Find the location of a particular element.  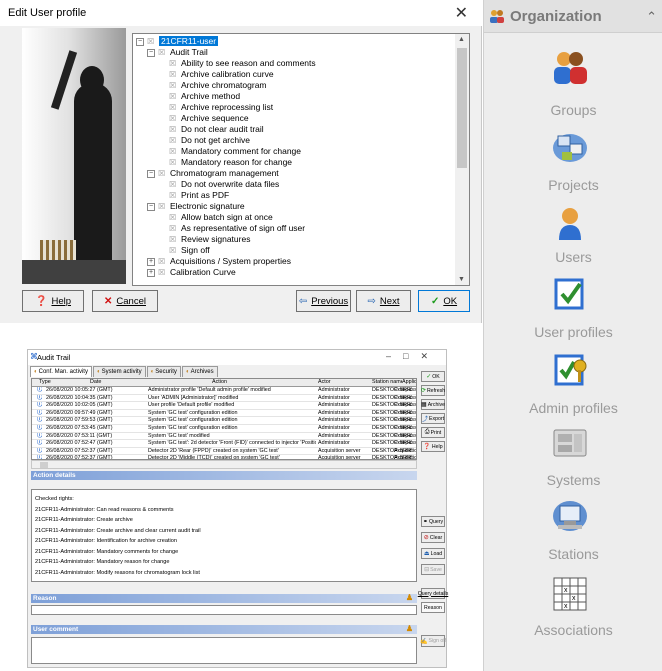

audit-help-button: ❓ Help is located at coordinates (433, 446).